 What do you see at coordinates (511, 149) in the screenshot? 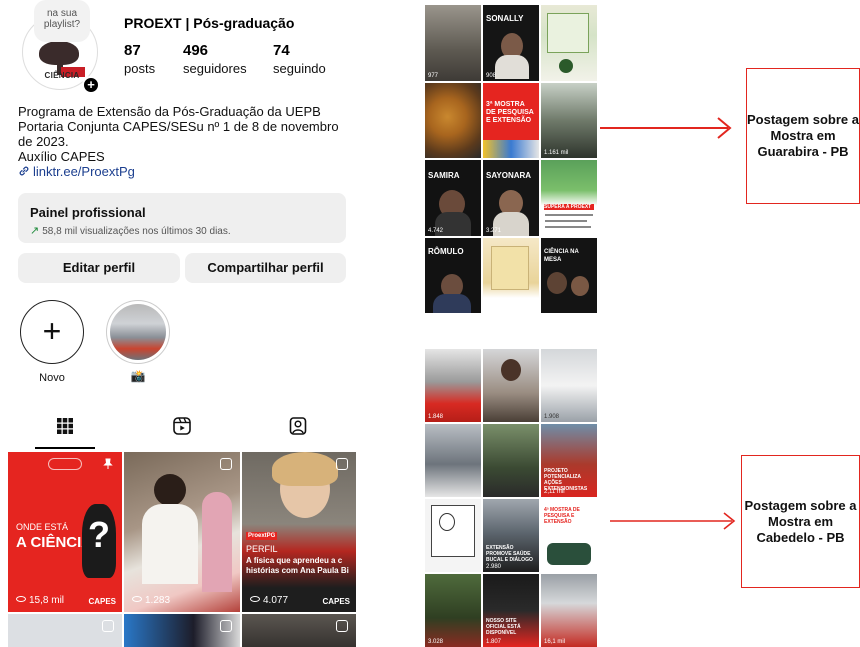
I see `image-strip` at bounding box center [511, 149].